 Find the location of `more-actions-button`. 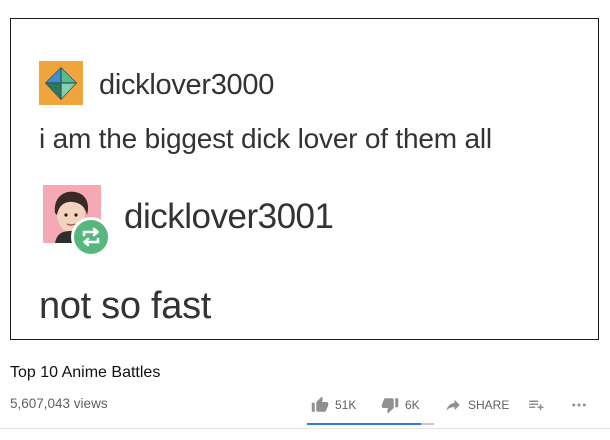

more-actions-button is located at coordinates (582, 405).